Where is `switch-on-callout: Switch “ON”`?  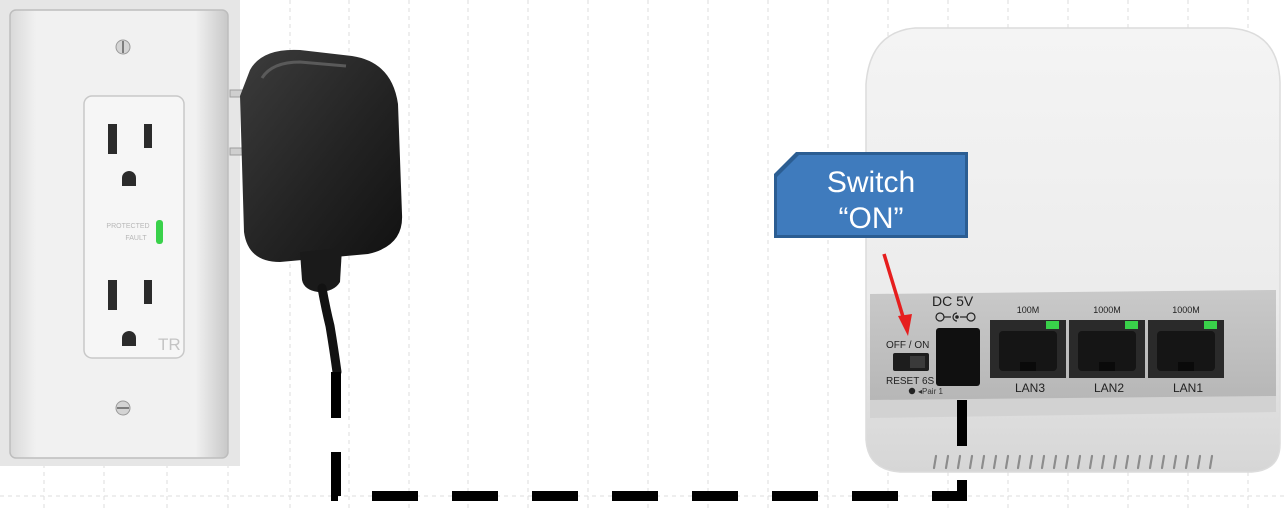
switch-on-callout: Switch “ON” is located at coordinates (871, 195).